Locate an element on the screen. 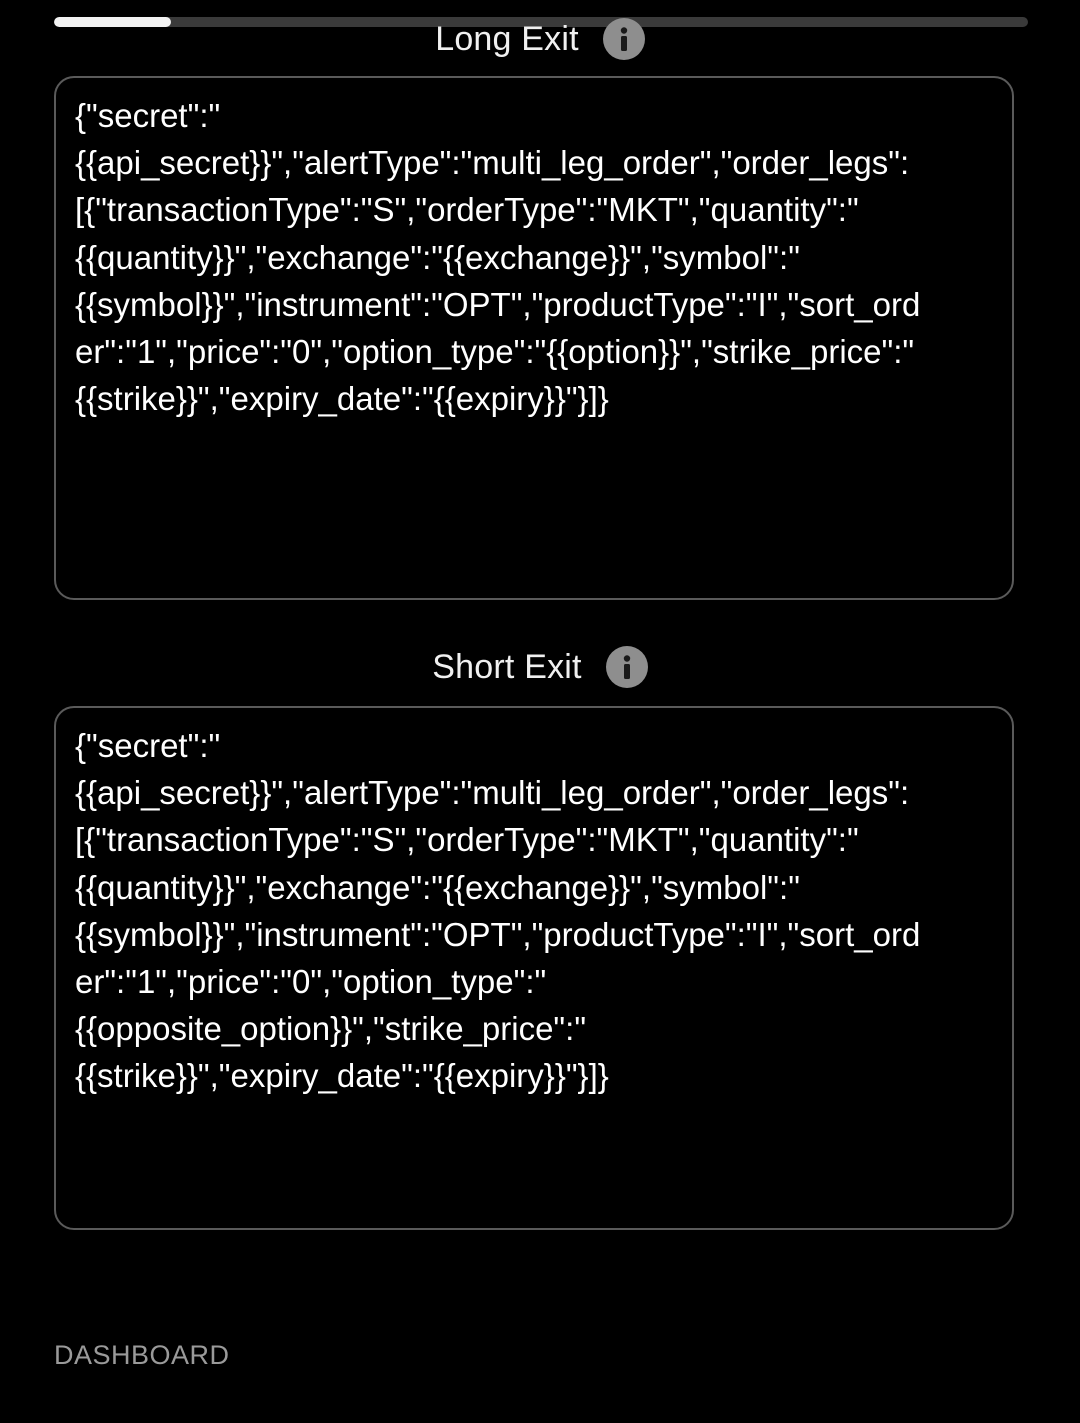  short-exit-header: Short Exit is located at coordinates (540, 667).